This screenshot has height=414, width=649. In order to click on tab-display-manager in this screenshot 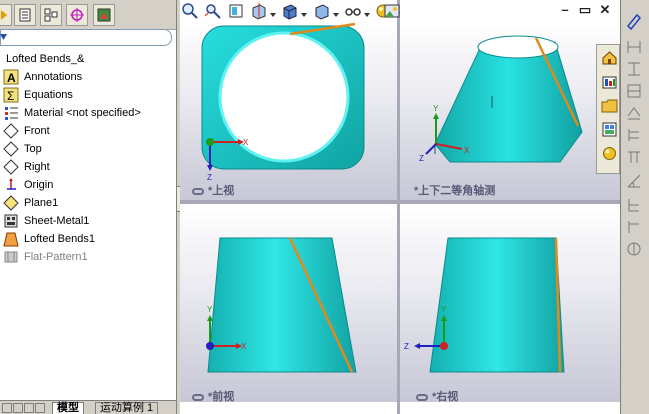, I will do `click(104, 15)`.